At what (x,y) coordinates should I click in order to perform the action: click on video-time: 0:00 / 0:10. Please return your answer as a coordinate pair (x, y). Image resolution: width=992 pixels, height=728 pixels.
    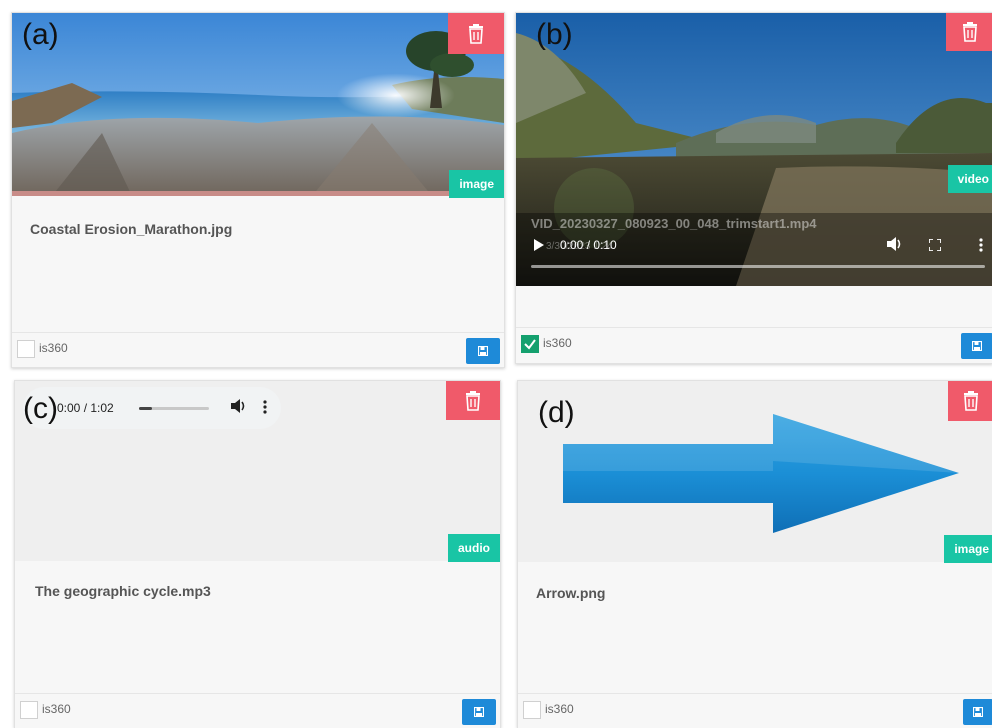
    Looking at the image, I should click on (588, 245).